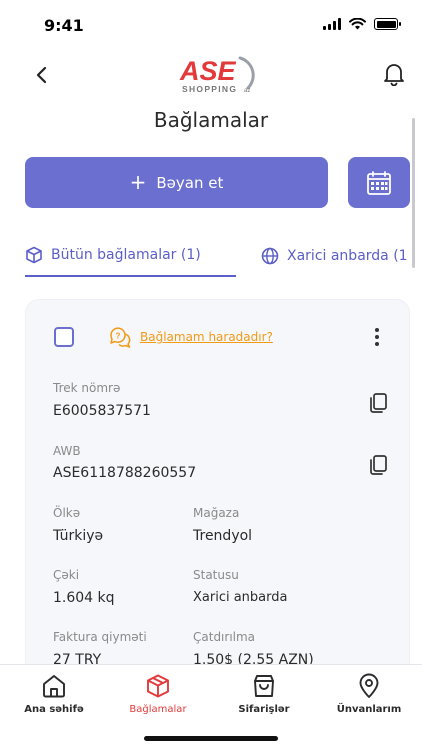  What do you see at coordinates (332, 24) in the screenshot?
I see `signal-icon` at bounding box center [332, 24].